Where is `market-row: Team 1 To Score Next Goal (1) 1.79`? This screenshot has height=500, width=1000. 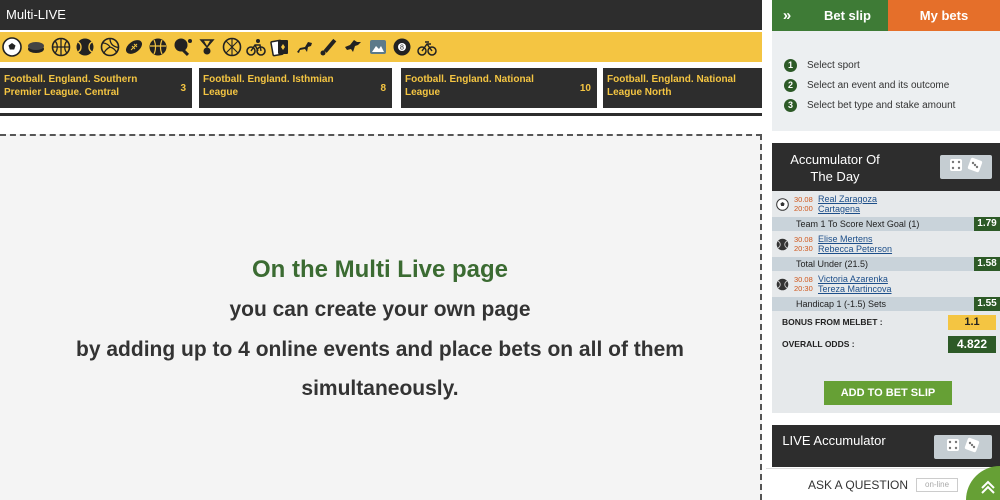 market-row: Team 1 To Score Next Goal (1) 1.79 is located at coordinates (886, 224).